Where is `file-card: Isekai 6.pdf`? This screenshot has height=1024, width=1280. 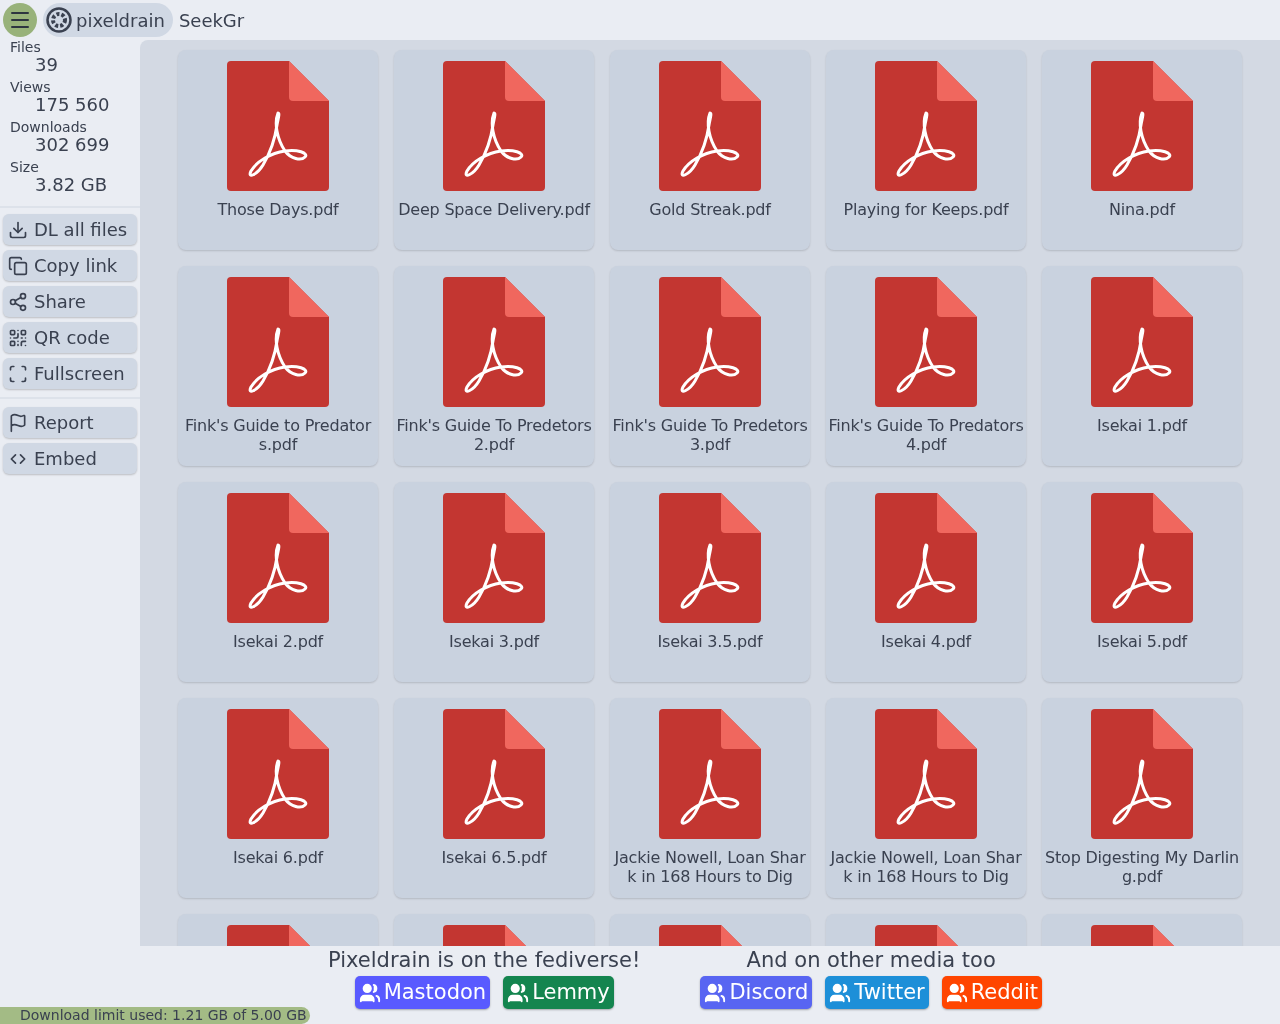 file-card: Isekai 6.pdf is located at coordinates (278, 798).